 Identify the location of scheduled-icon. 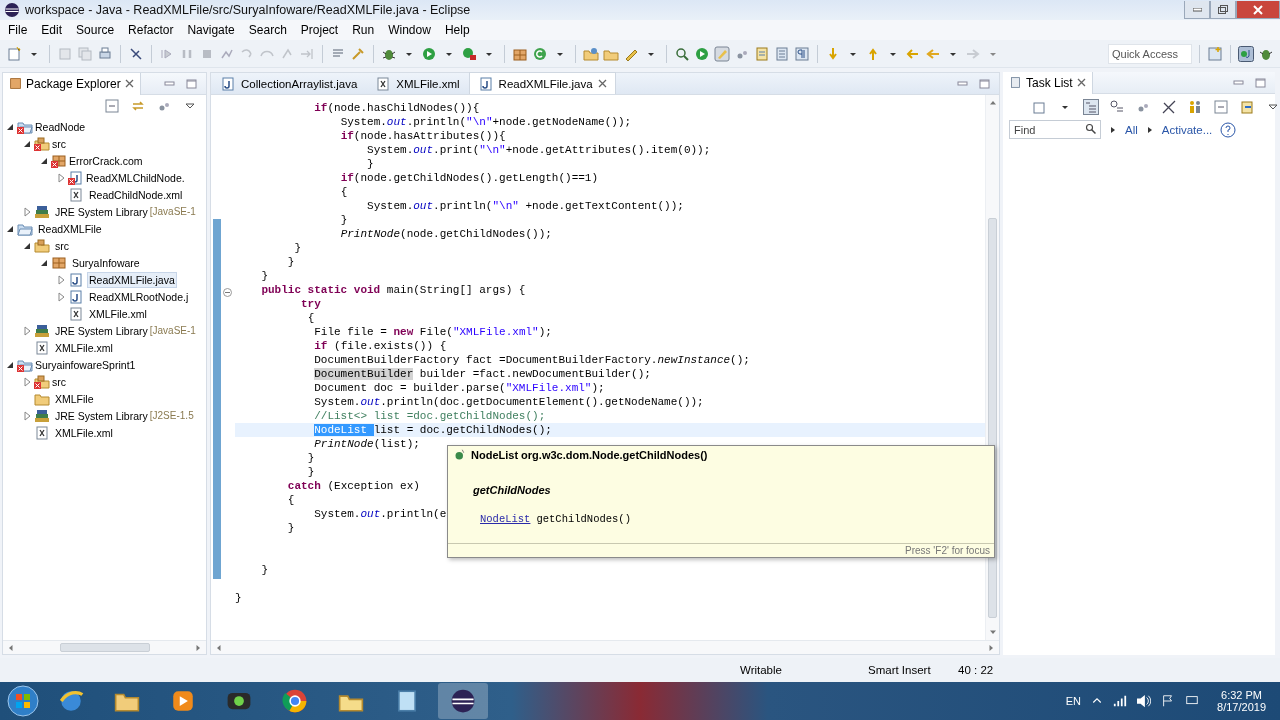
(1117, 107).